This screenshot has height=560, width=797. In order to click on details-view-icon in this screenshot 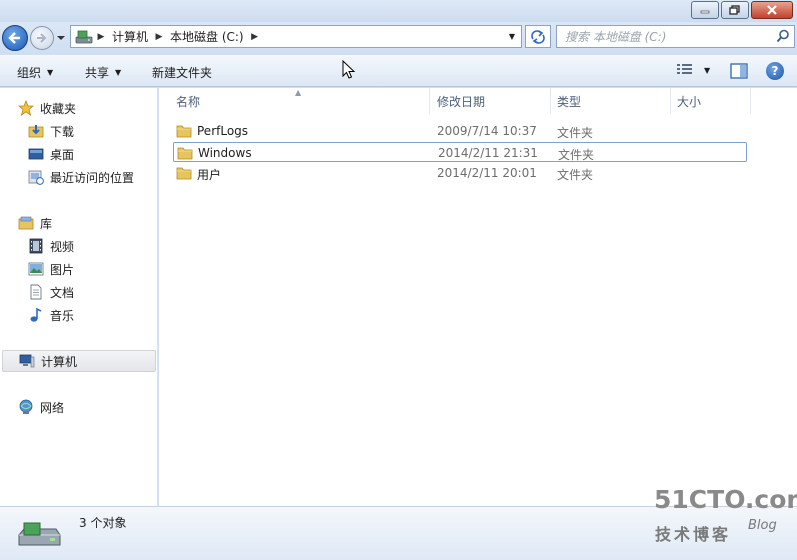, I will do `click(684, 69)`.